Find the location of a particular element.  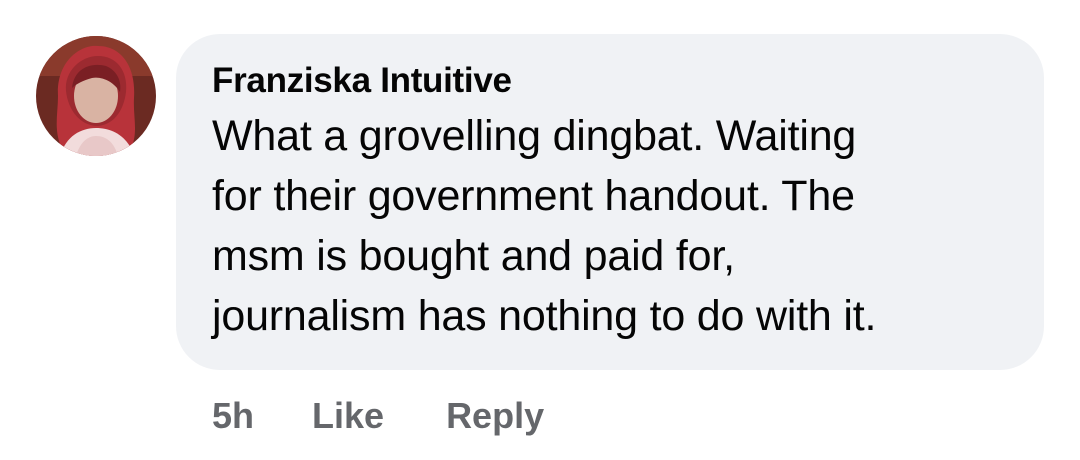

comment-actions: 5h Like Reply is located at coordinates (378, 416).